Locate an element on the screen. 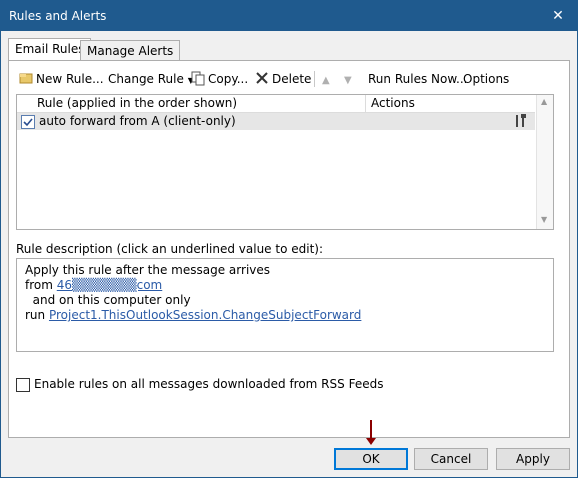 The height and width of the screenshot is (478, 578). arrow-up-icon: ▲ is located at coordinates (326, 80).